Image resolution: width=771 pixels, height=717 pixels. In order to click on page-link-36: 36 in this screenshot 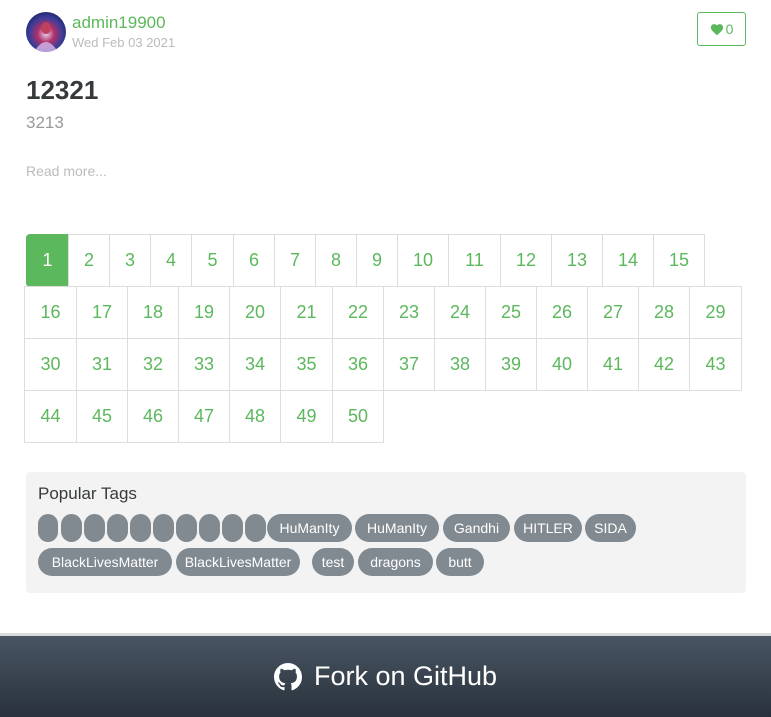, I will do `click(358, 364)`.